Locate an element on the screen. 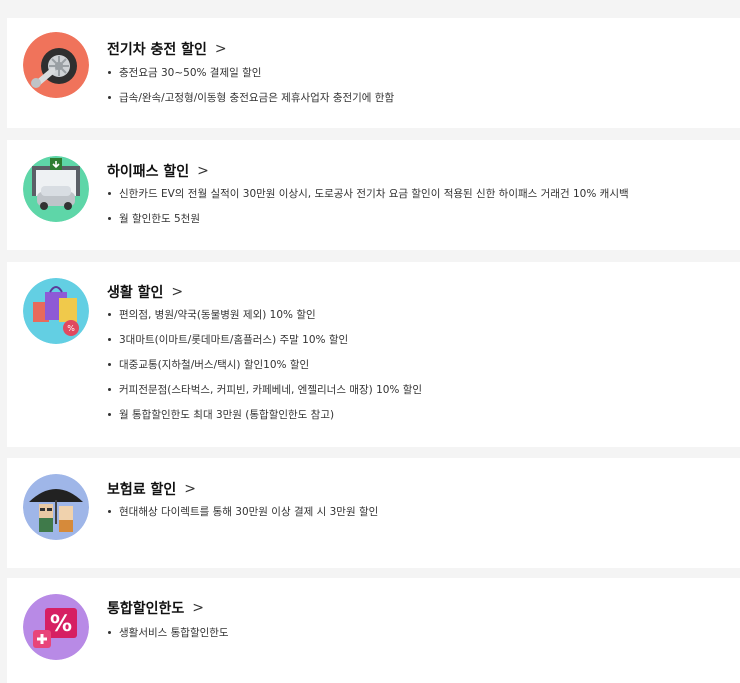 Image resolution: width=740 pixels, height=683 pixels. list-item: 월 할인한도 5천원 is located at coordinates (368, 222).